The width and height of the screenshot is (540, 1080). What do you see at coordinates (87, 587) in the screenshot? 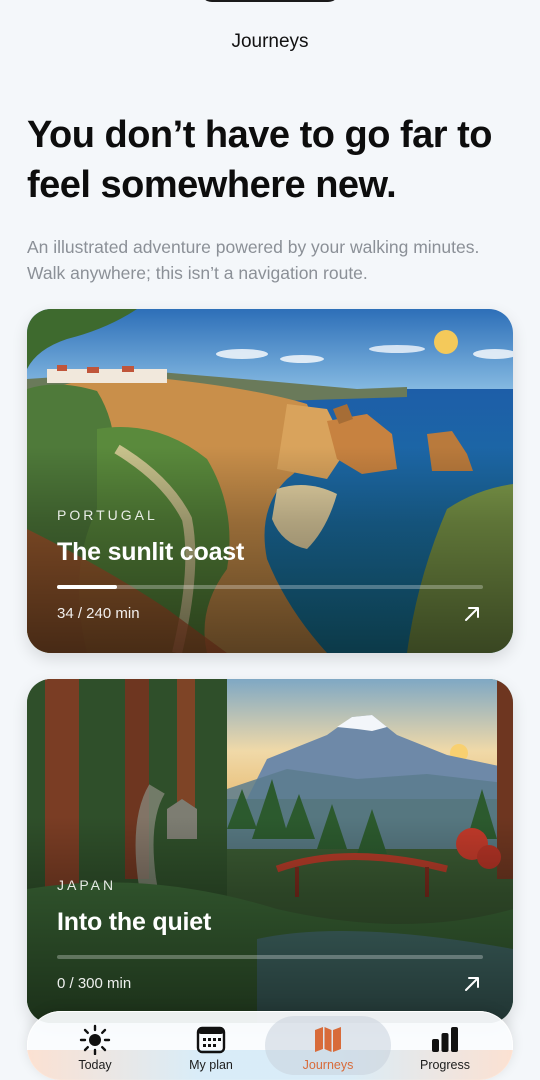
I see `journey-progress-fill` at bounding box center [87, 587].